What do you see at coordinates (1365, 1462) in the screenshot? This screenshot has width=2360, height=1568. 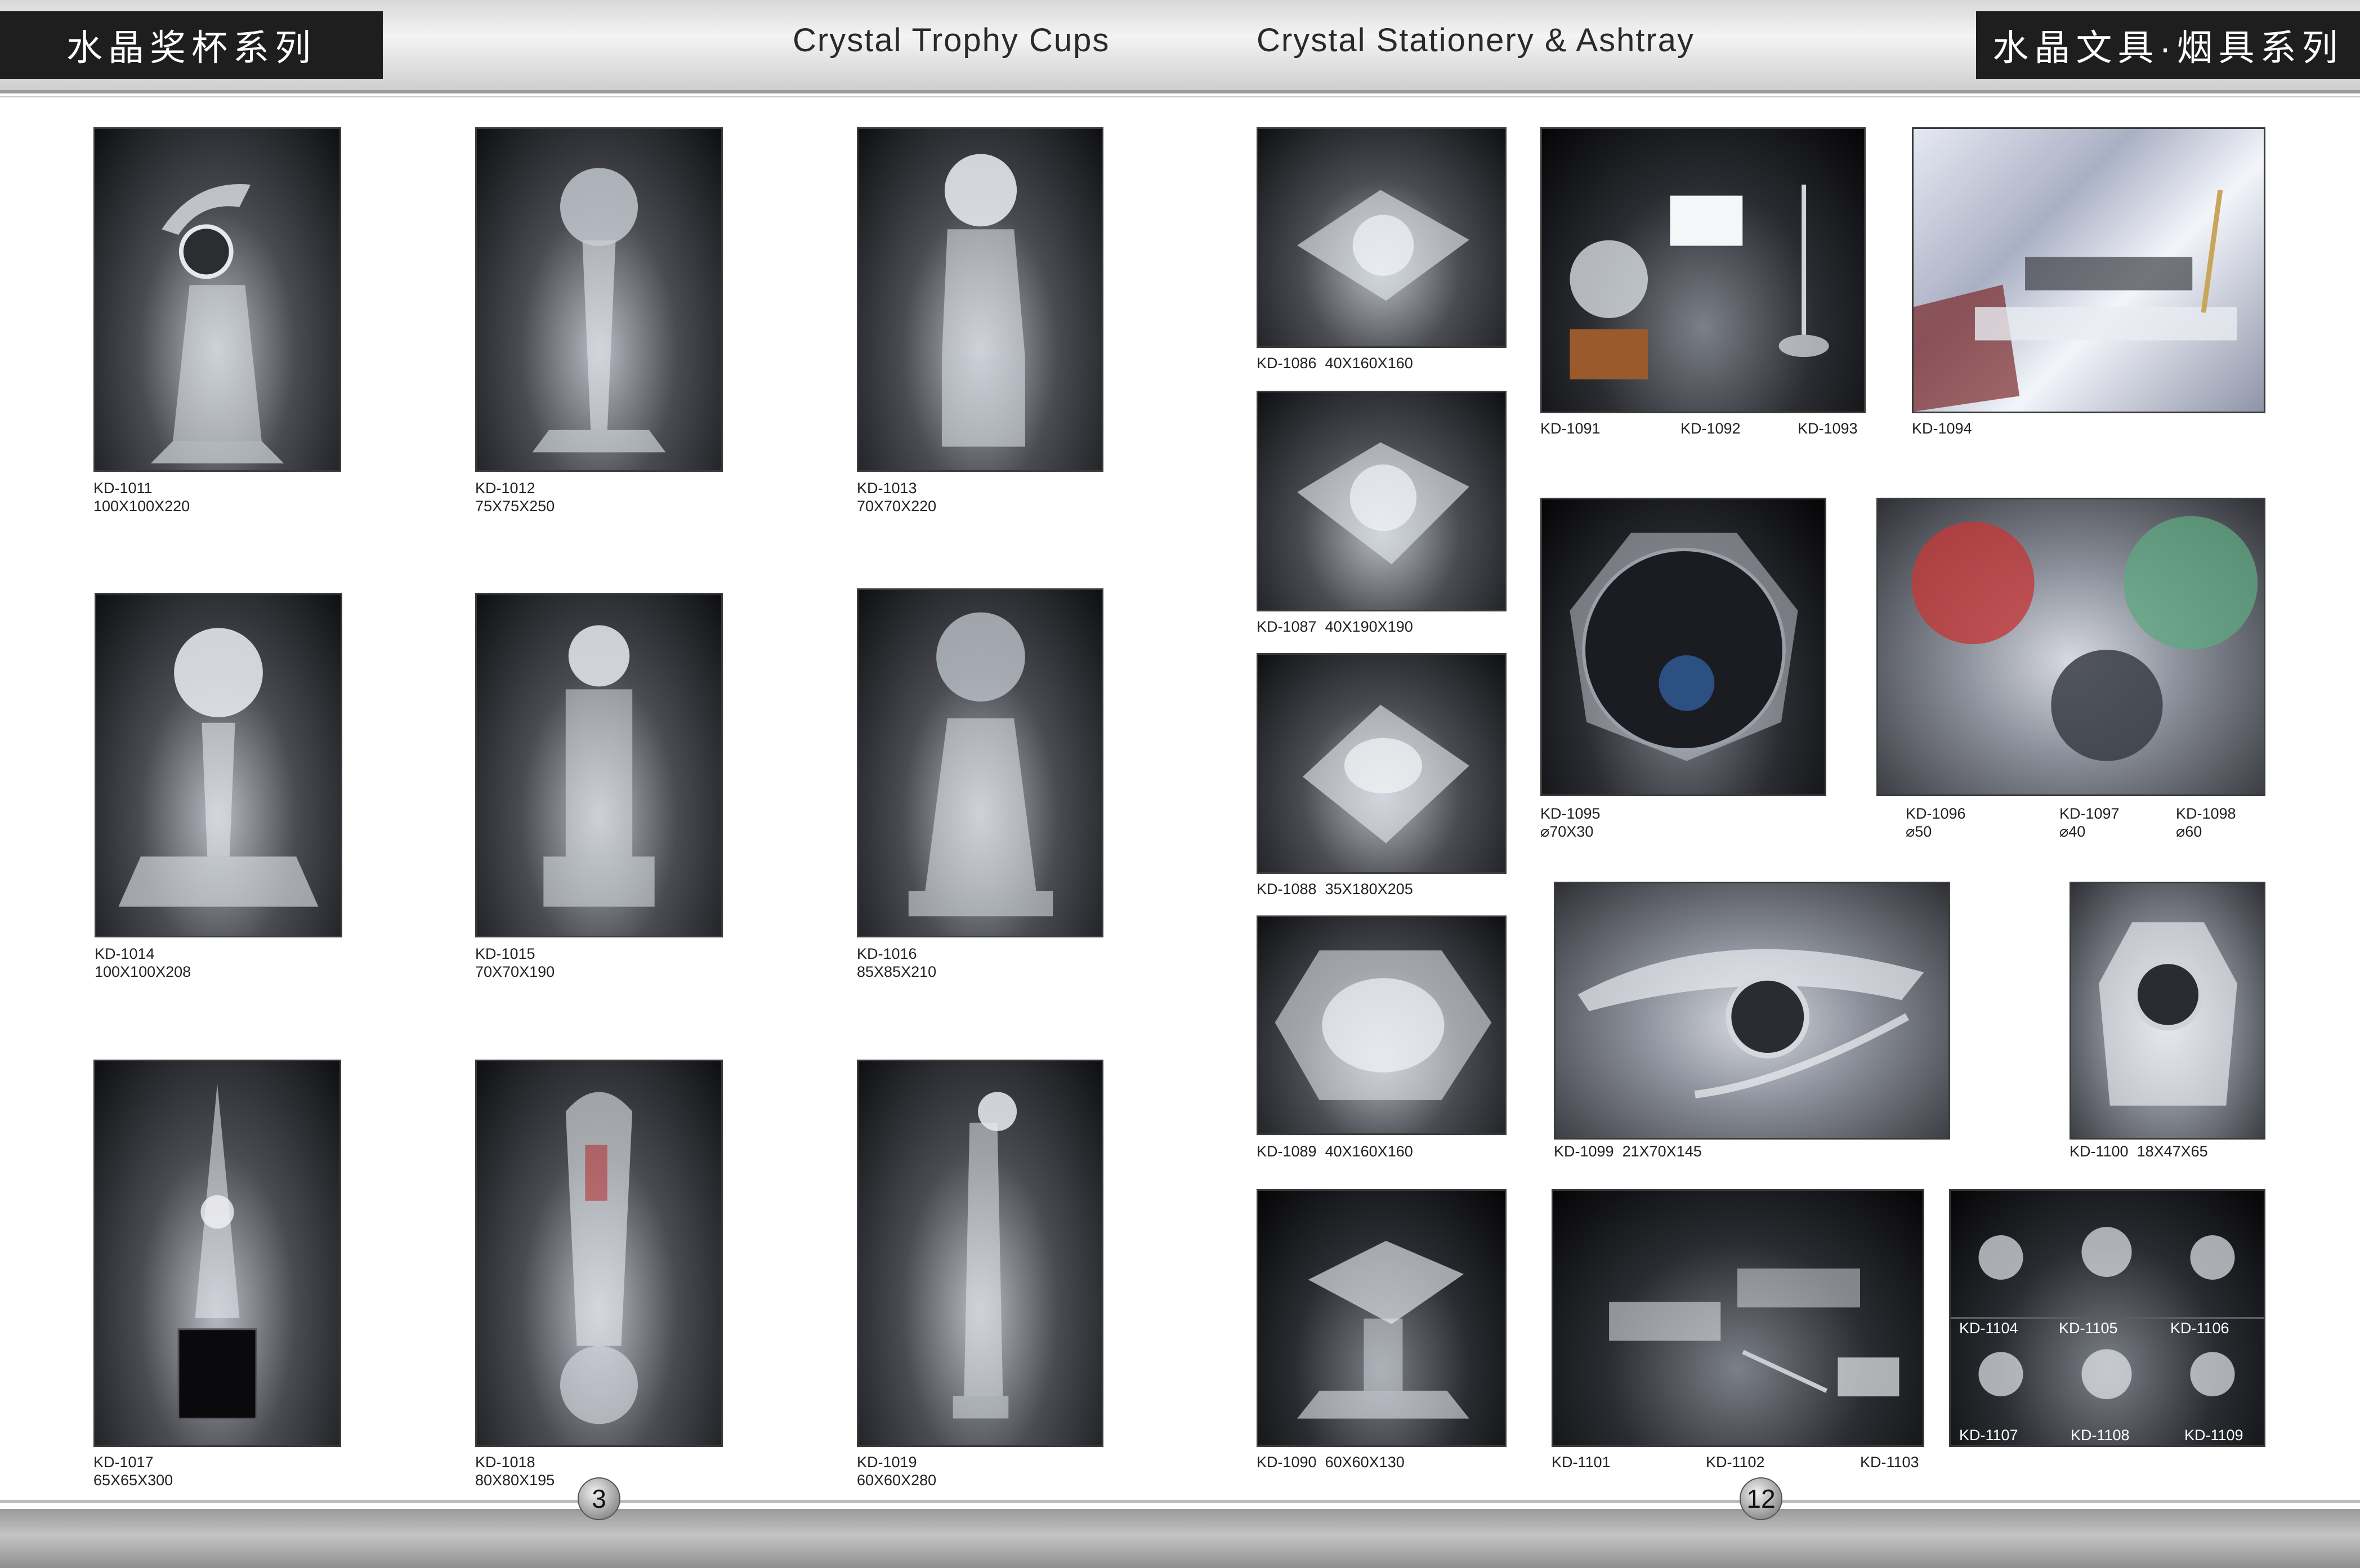 I see `product-size: 60X60X130` at bounding box center [1365, 1462].